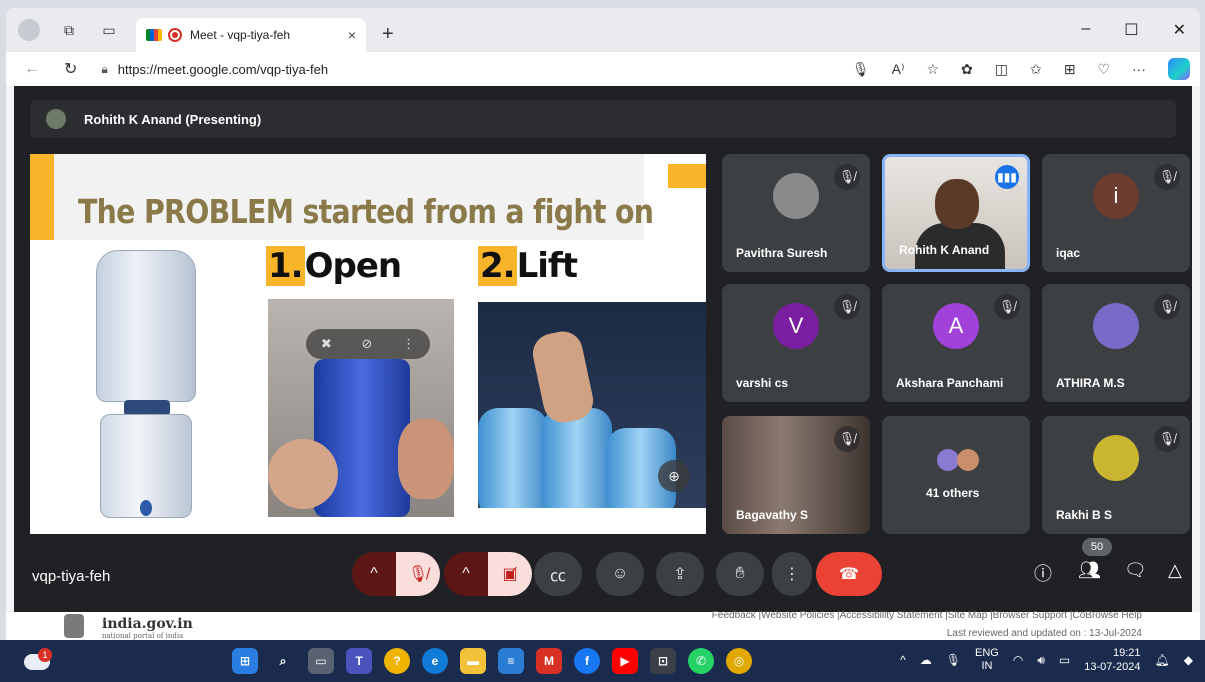 Image resolution: width=1205 pixels, height=682 pixels. Describe the element at coordinates (511, 661) in the screenshot. I see `app-tile-icon: ≡` at that location.